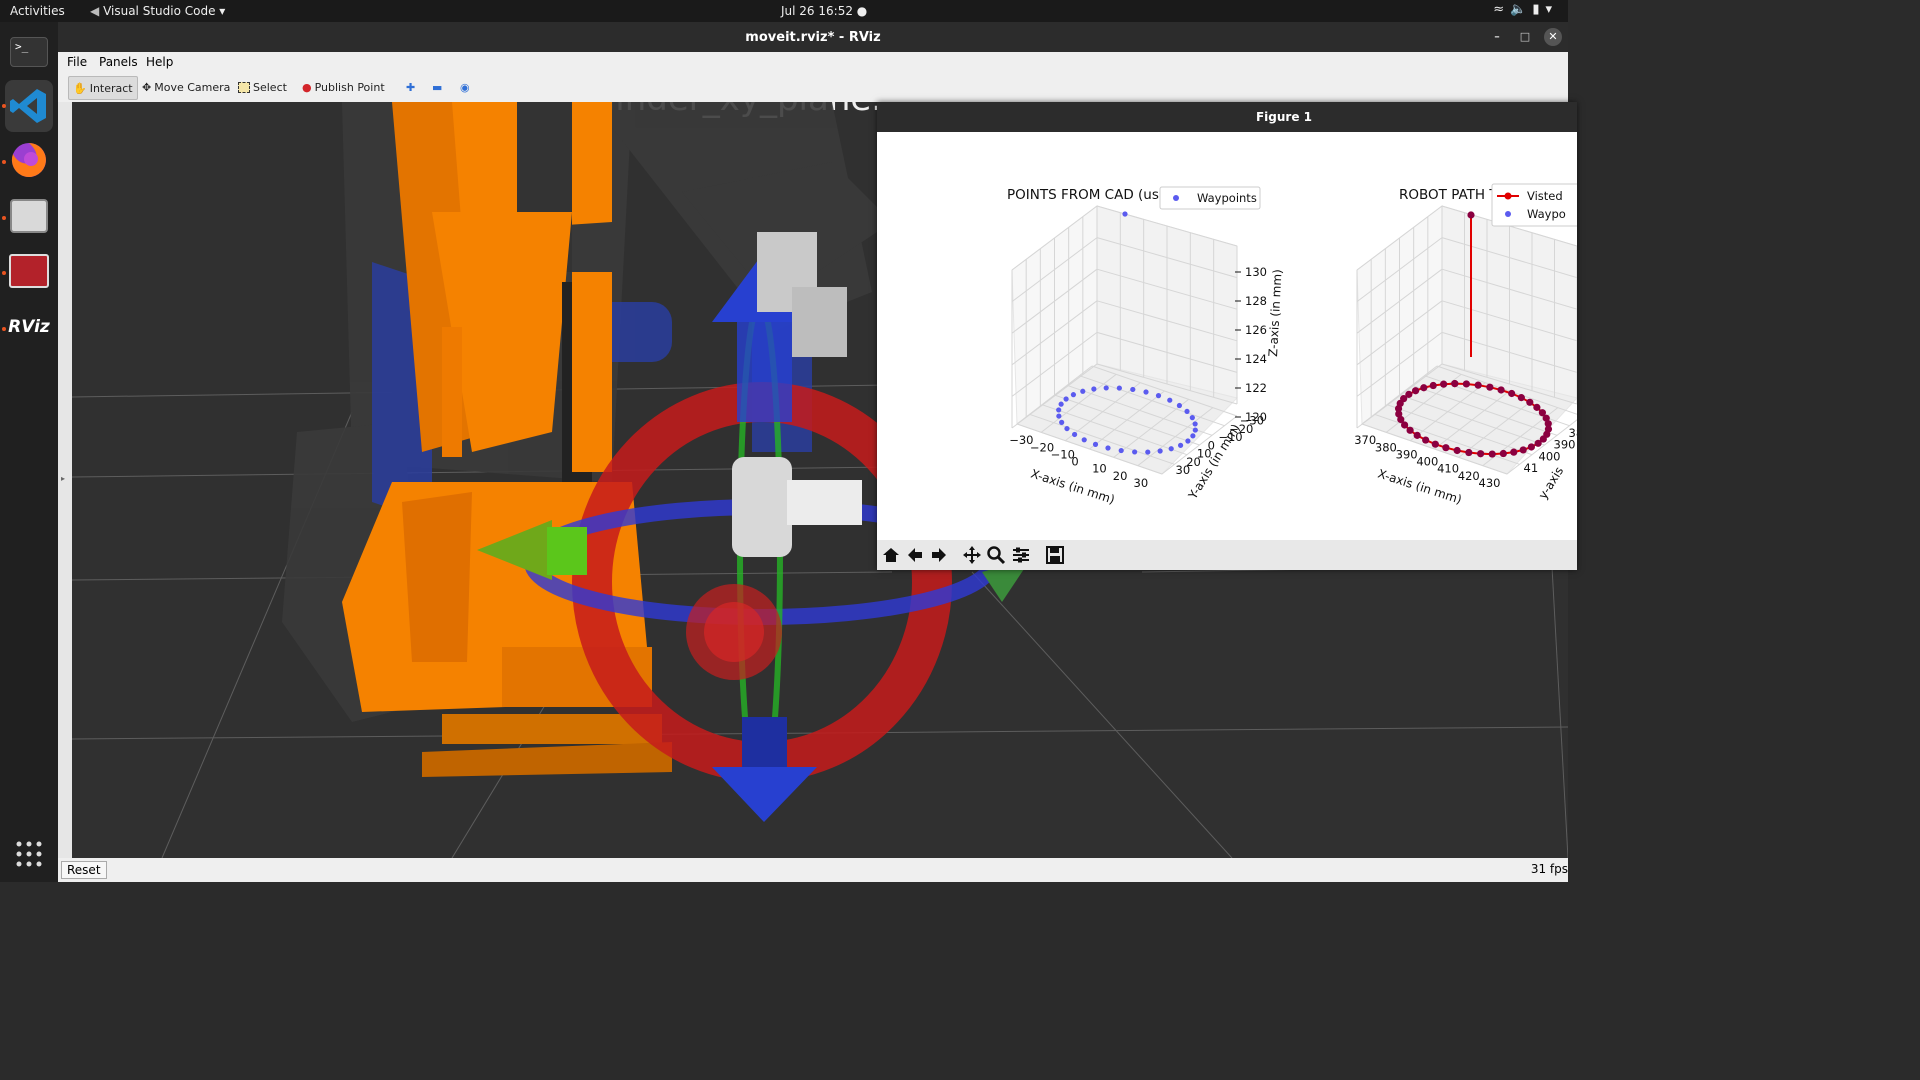 The height and width of the screenshot is (1080, 1920). I want to click on remove-tool-button: ▬, so click(437, 87).